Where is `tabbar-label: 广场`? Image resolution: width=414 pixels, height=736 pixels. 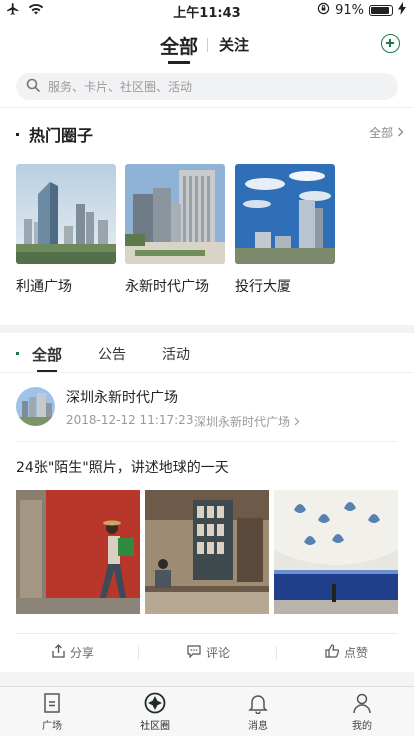 tabbar-label: 广场 is located at coordinates (52, 726).